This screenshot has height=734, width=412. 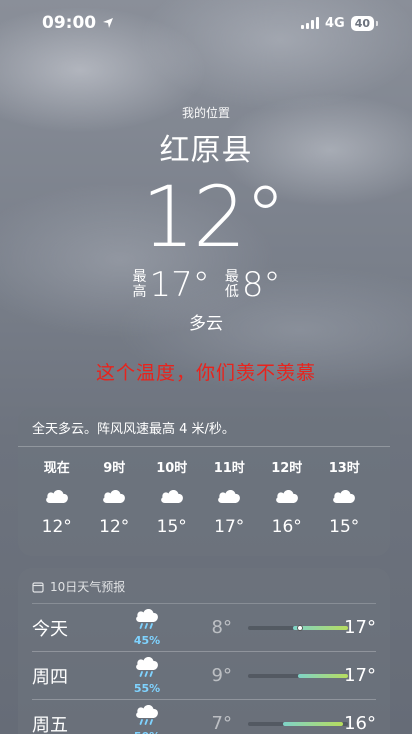 I want to click on status-right: 4G 40, so click(x=339, y=23).